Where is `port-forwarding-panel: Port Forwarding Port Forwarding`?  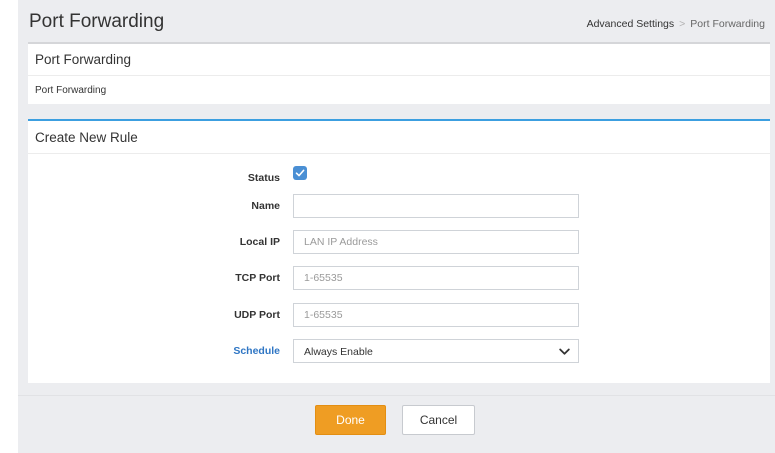
port-forwarding-panel: Port Forwarding Port Forwarding is located at coordinates (399, 73).